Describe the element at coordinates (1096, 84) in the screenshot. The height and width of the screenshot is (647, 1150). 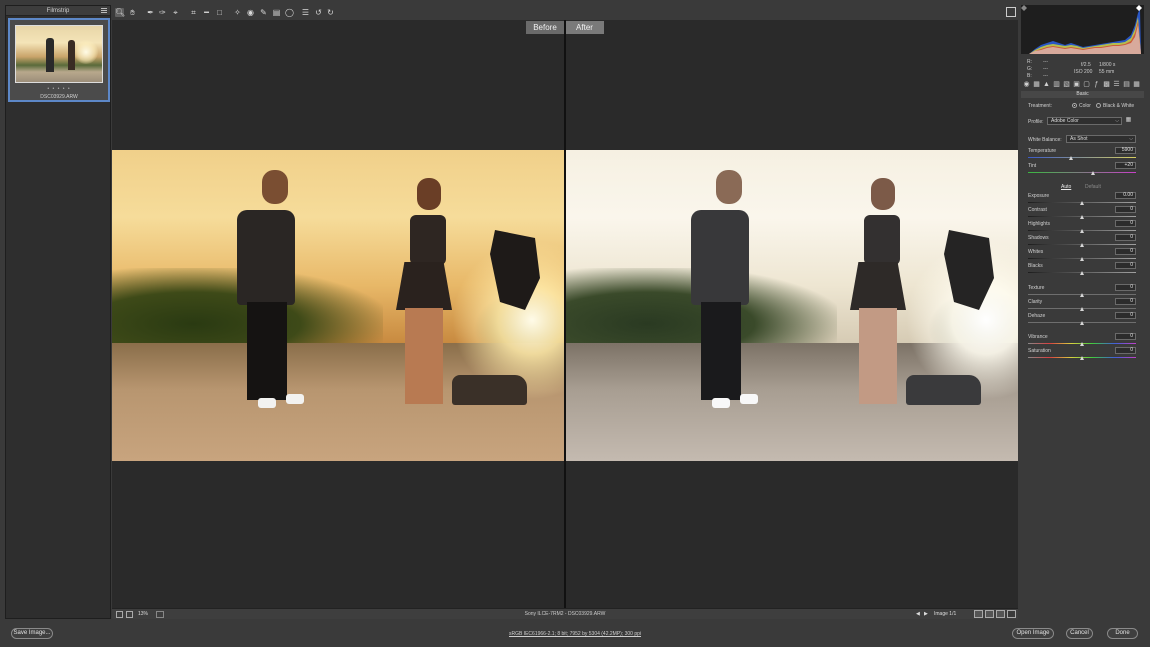
I see `effects-tab-icon: ƒ` at that location.